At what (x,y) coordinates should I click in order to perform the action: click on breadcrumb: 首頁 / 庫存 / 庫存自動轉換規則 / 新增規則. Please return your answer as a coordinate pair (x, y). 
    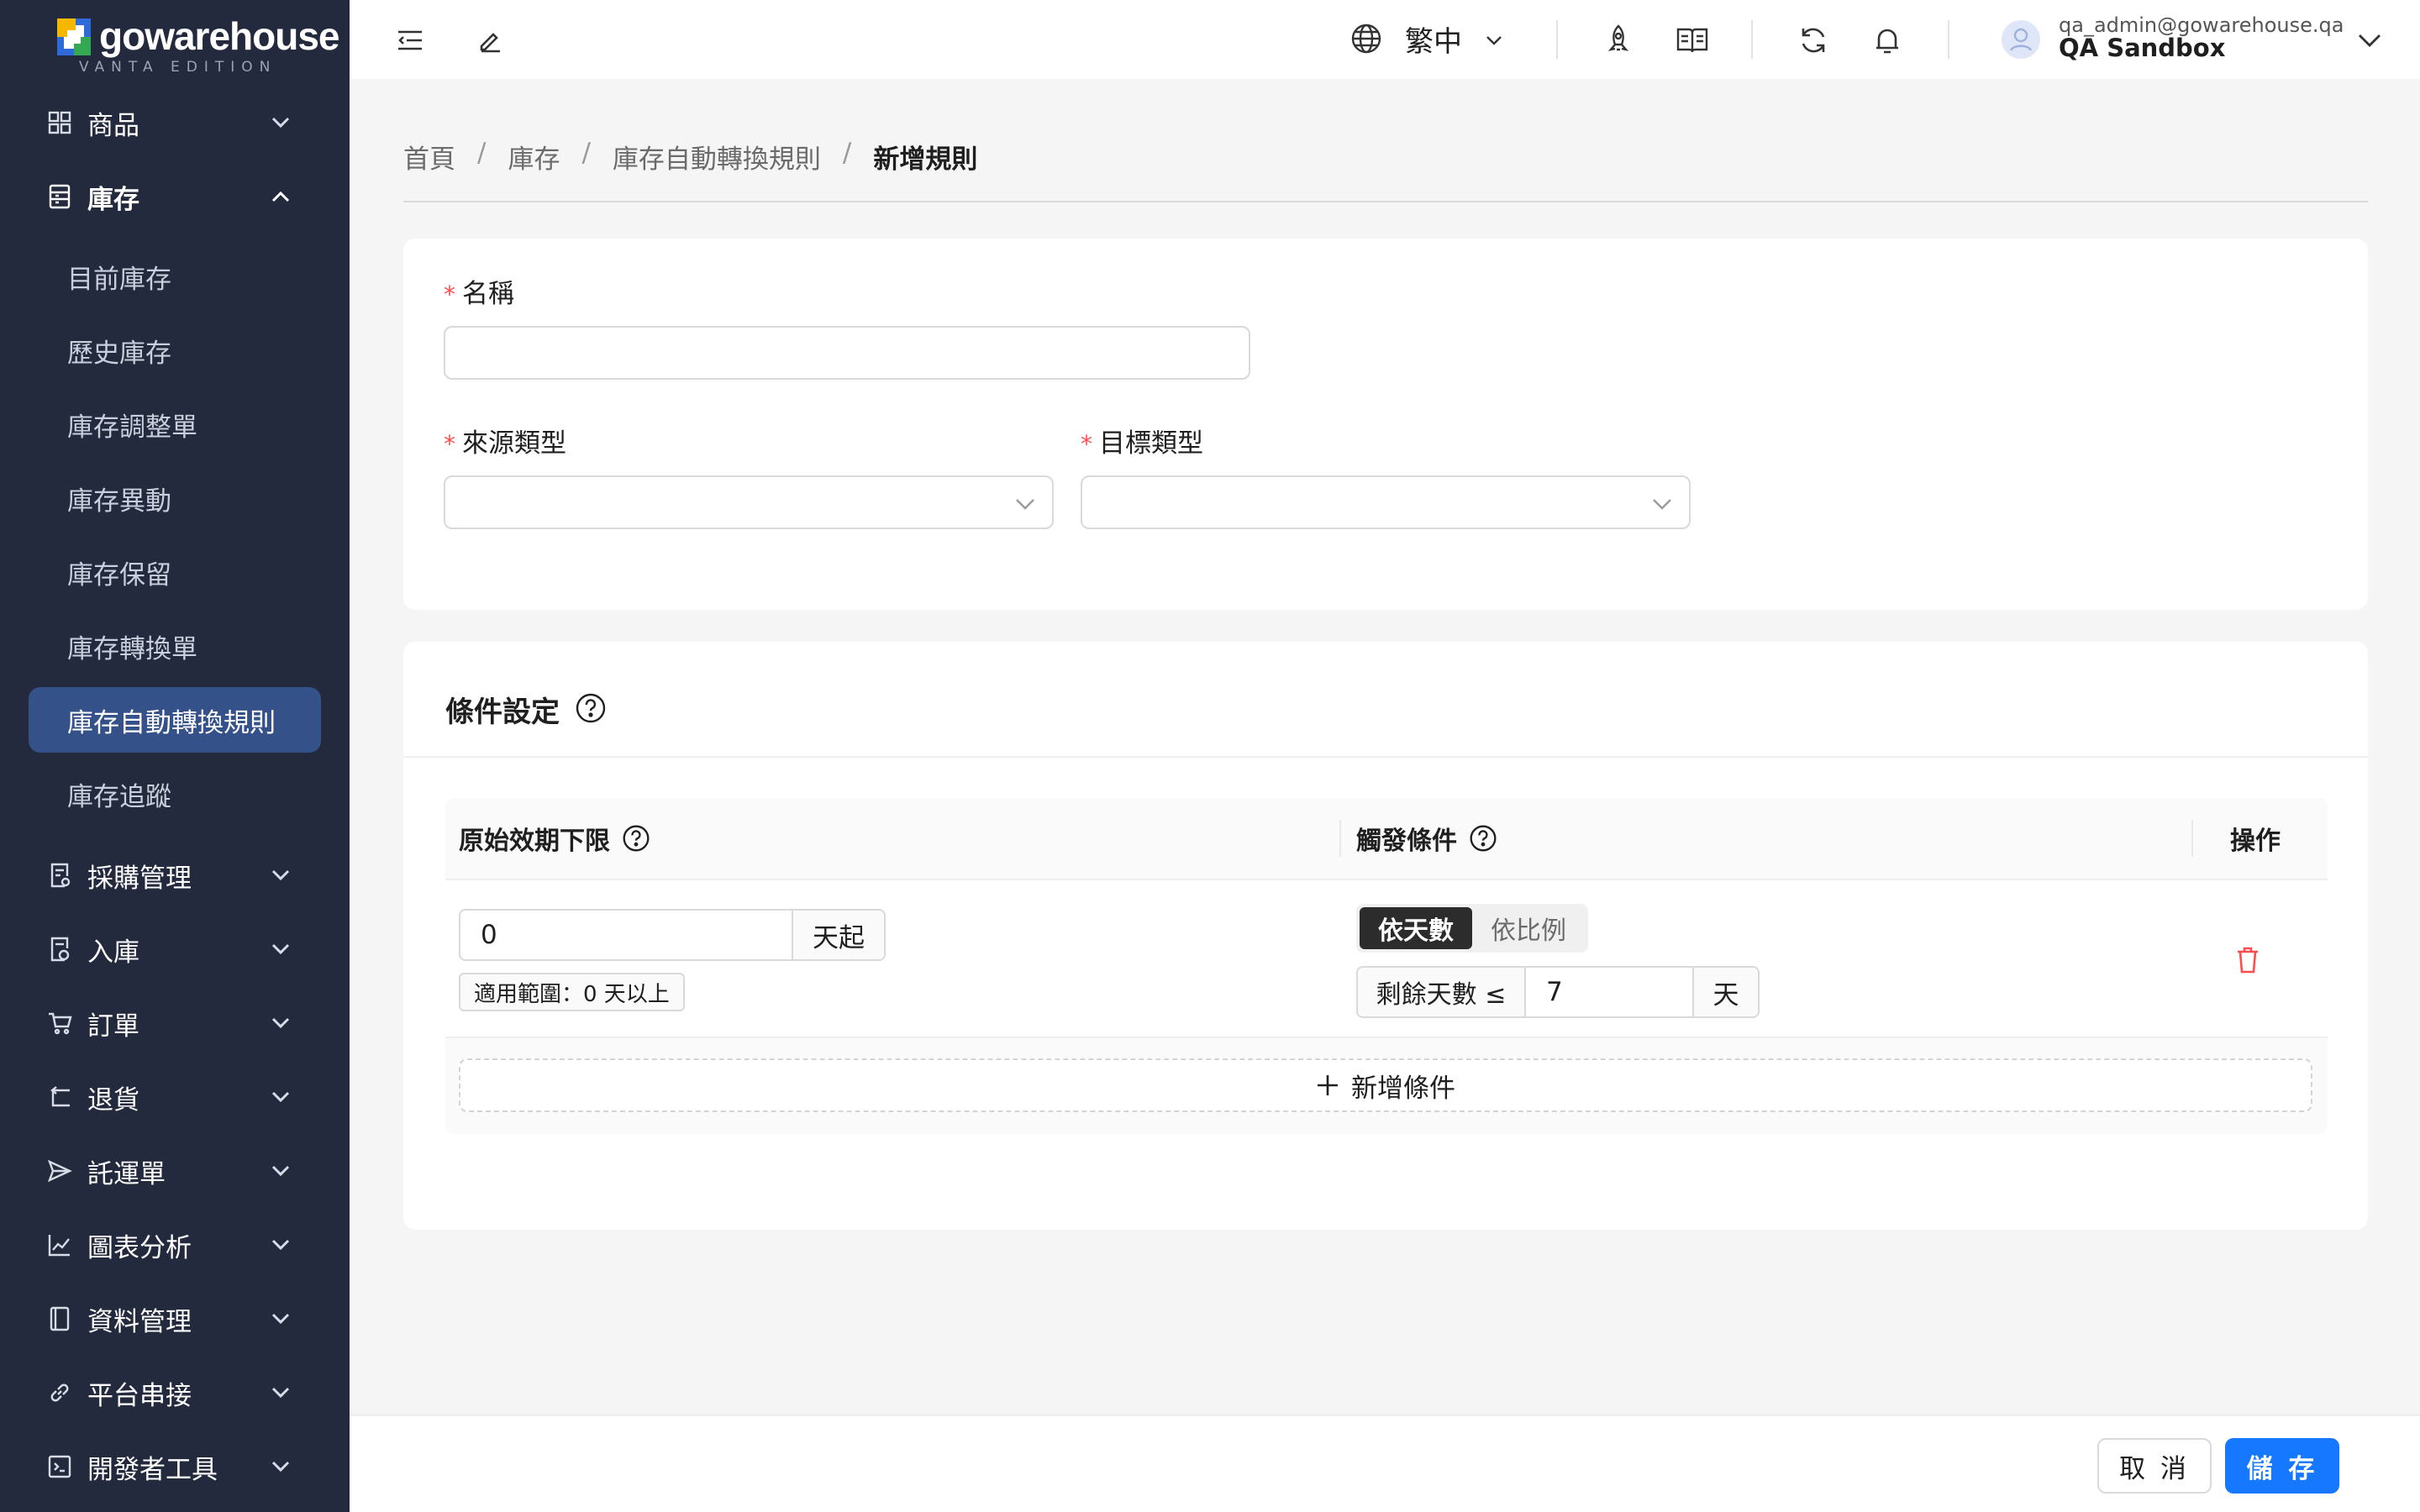
    Looking at the image, I should click on (690, 157).